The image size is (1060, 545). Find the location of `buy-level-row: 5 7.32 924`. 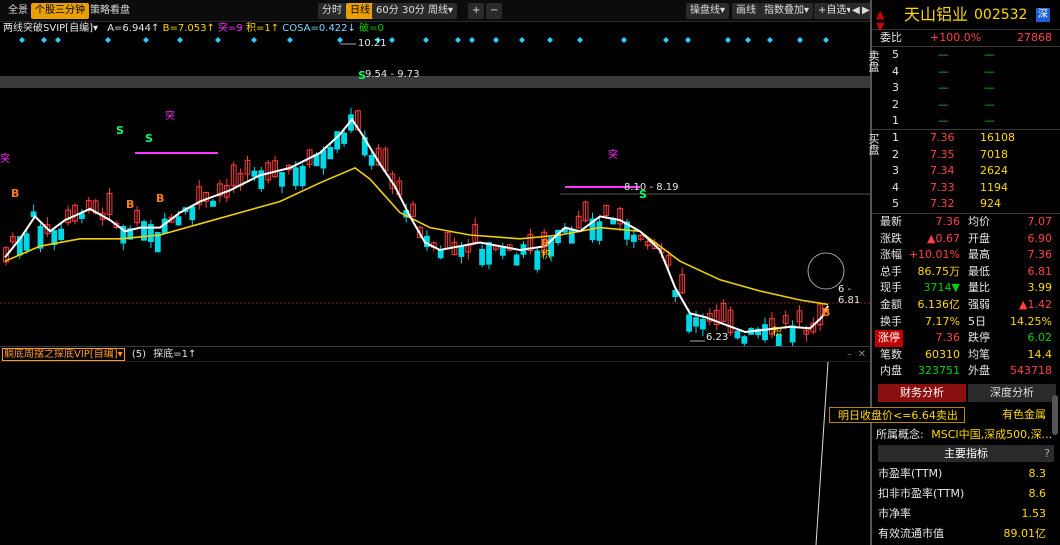

buy-level-row: 5 7.32 924 is located at coordinates (966, 204).